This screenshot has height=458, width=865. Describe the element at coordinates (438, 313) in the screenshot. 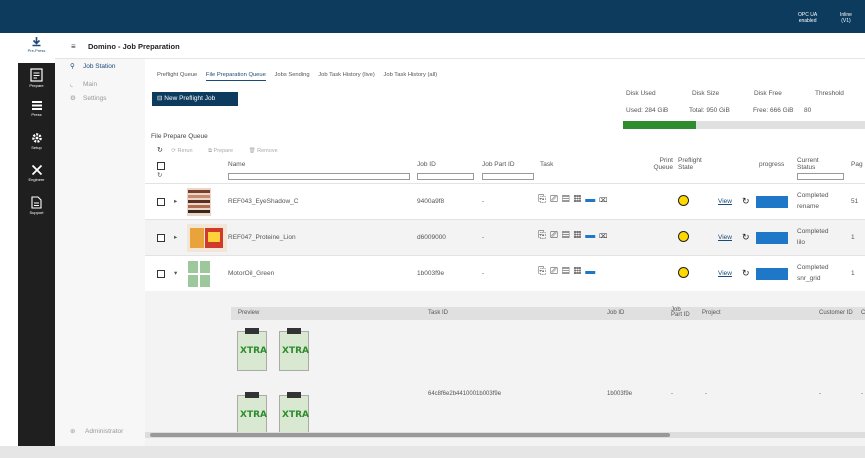

I see `detail-col-task-id: Task ID` at that location.